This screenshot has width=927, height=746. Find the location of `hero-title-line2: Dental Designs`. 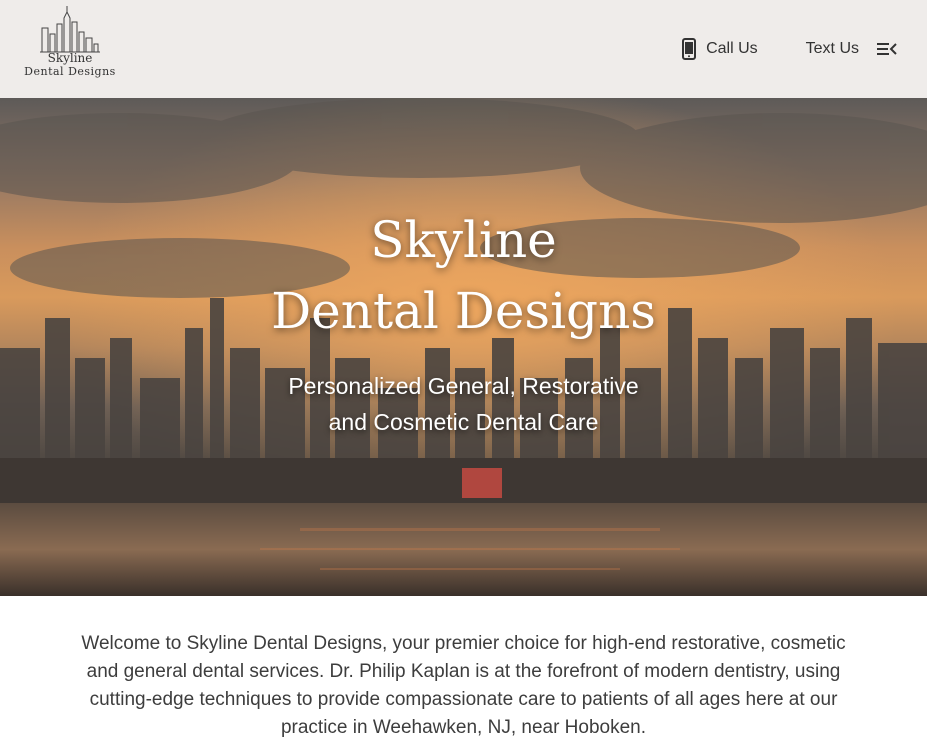

hero-title-line2: Dental Designs is located at coordinates (463, 311).